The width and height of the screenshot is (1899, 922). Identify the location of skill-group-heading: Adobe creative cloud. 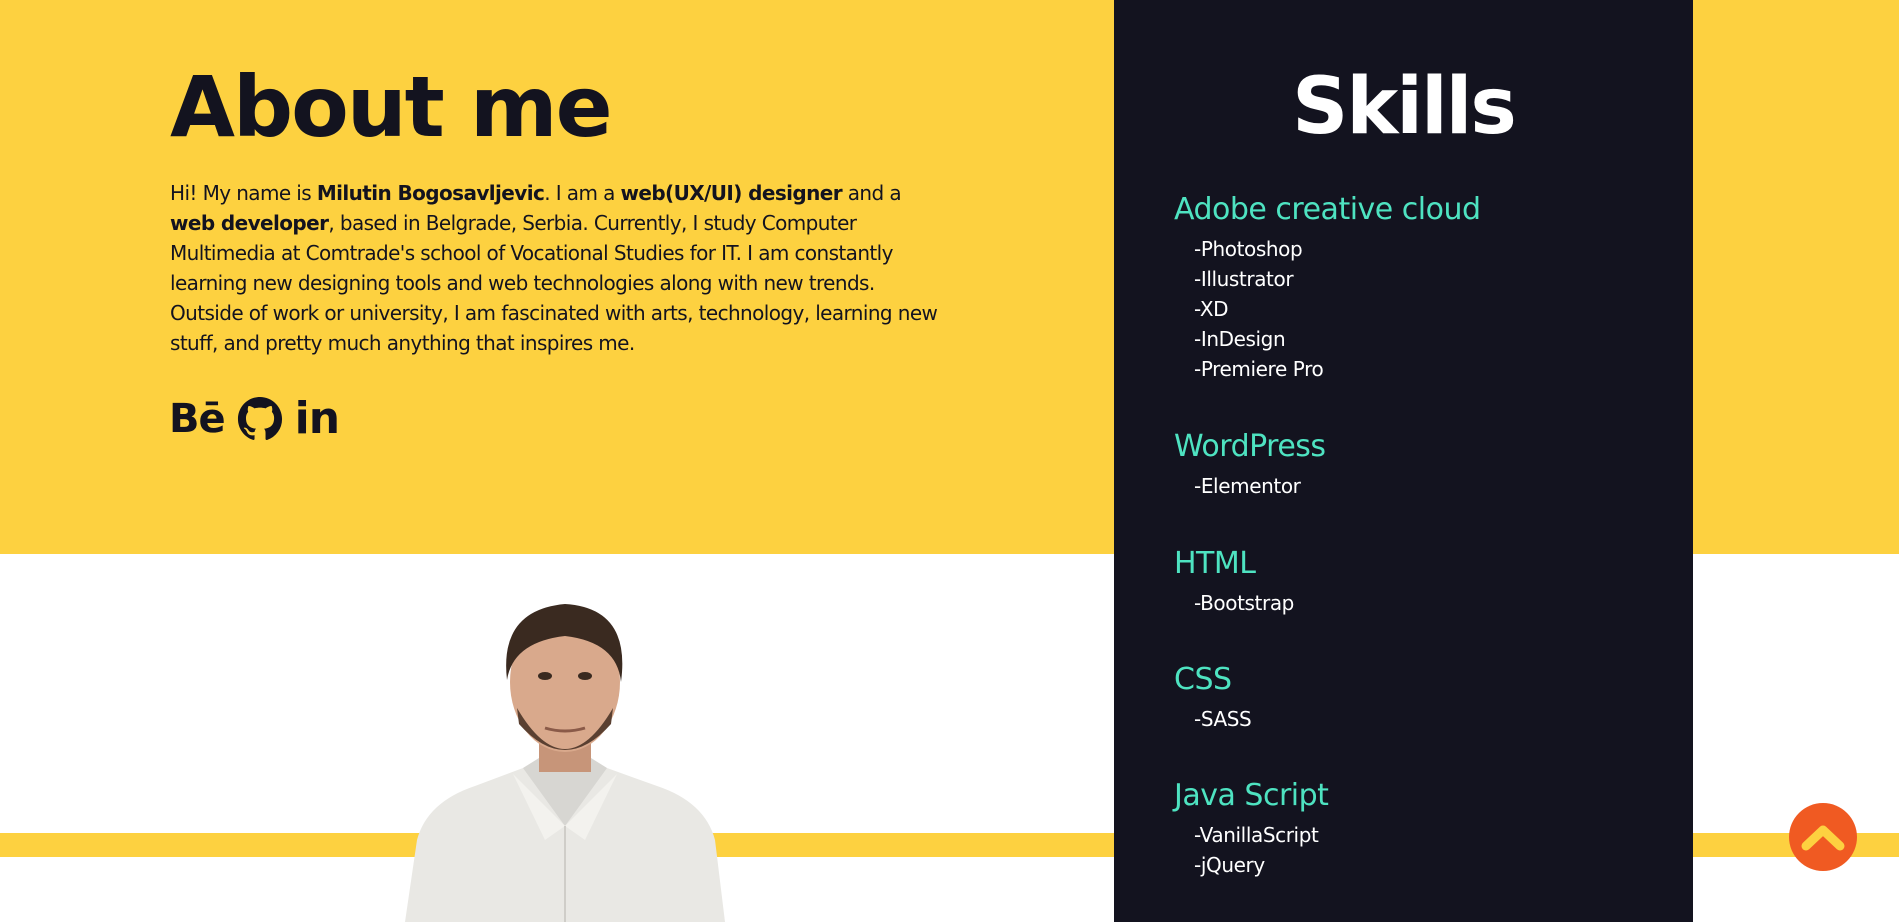
(1327, 209).